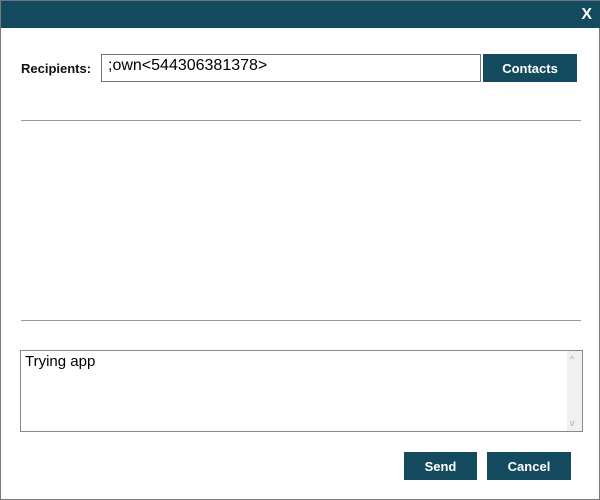  Describe the element at coordinates (529, 466) in the screenshot. I see `cancel-button: Cancel` at that location.